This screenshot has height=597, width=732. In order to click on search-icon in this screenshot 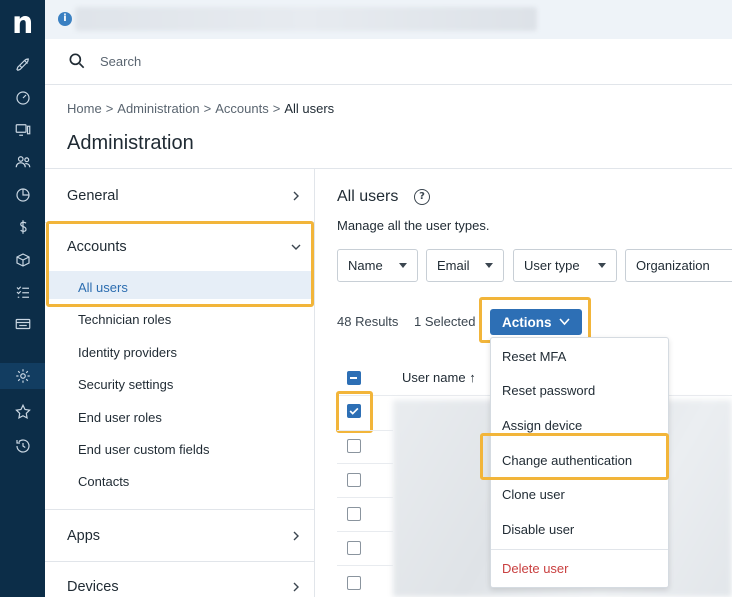, I will do `click(77, 61)`.